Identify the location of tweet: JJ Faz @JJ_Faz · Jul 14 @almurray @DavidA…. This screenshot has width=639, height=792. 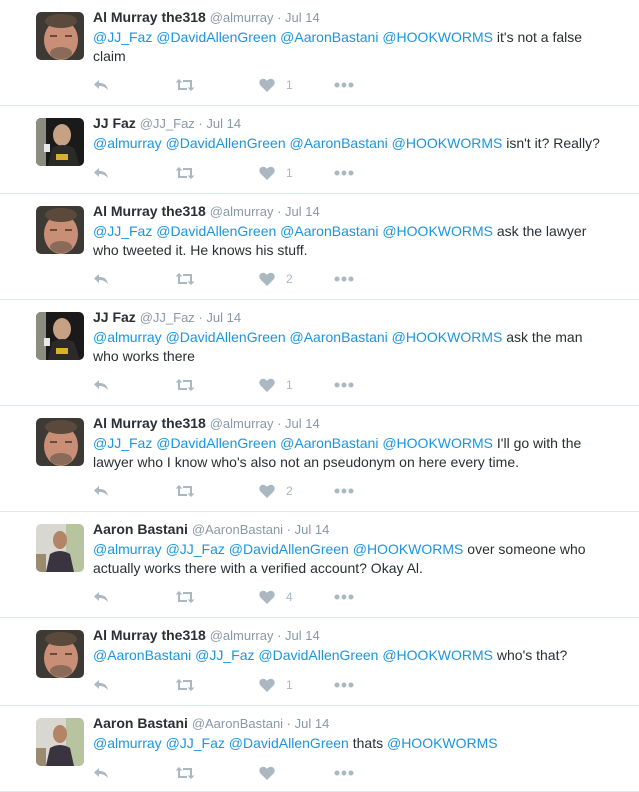
(319, 353).